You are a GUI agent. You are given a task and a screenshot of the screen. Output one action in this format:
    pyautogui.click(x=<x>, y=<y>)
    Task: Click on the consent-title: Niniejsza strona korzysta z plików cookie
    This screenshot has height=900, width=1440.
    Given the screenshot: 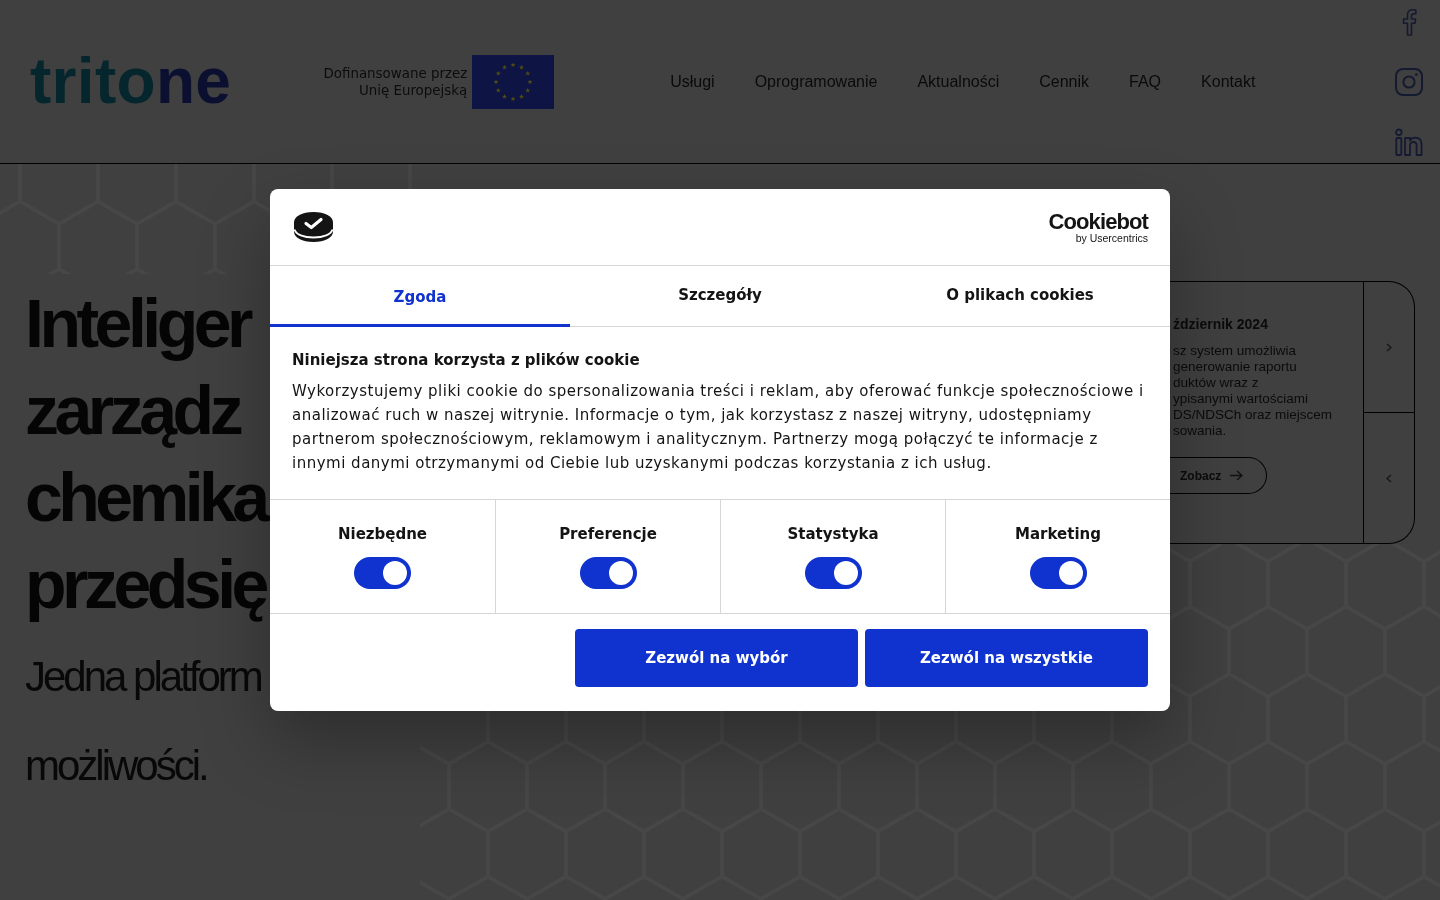 What is the action you would take?
    pyautogui.click(x=466, y=360)
    